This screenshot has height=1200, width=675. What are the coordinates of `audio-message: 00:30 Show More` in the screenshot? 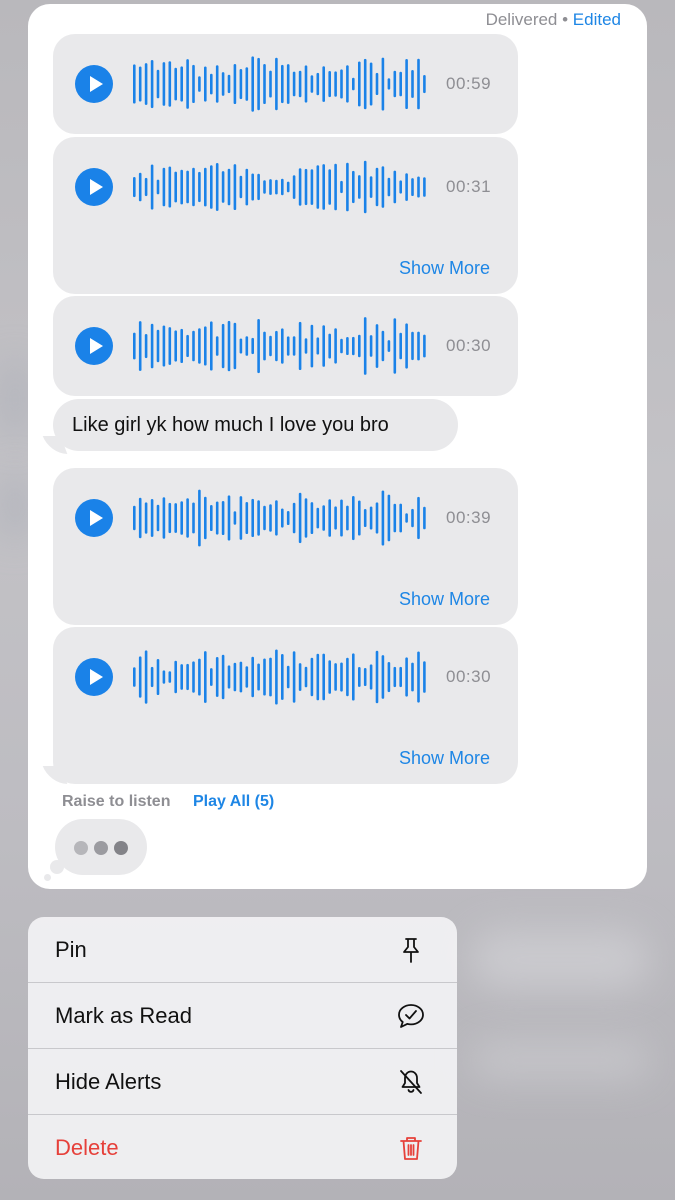 It's located at (285, 705).